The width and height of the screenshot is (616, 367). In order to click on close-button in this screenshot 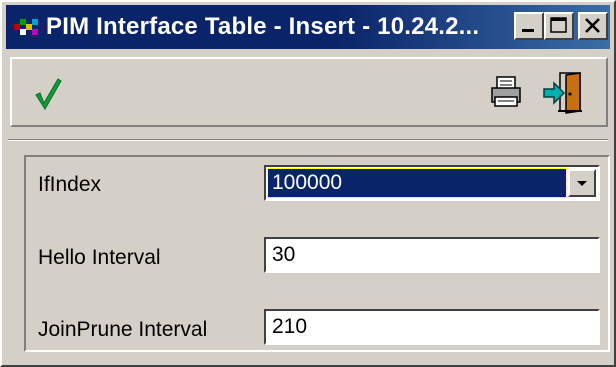, I will do `click(593, 26)`.